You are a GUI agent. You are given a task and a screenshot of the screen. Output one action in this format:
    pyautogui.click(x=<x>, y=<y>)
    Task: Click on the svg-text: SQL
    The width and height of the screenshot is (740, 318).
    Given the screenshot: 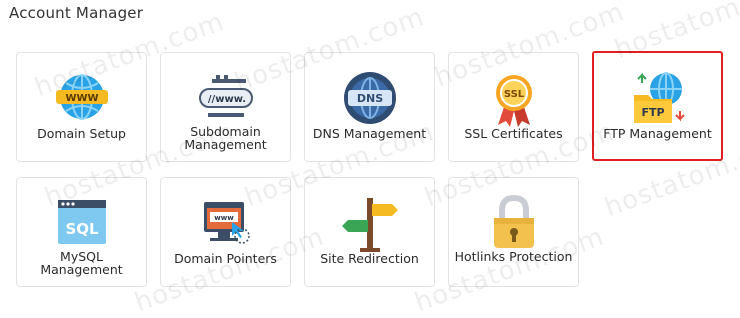 What is the action you would take?
    pyautogui.click(x=82, y=229)
    